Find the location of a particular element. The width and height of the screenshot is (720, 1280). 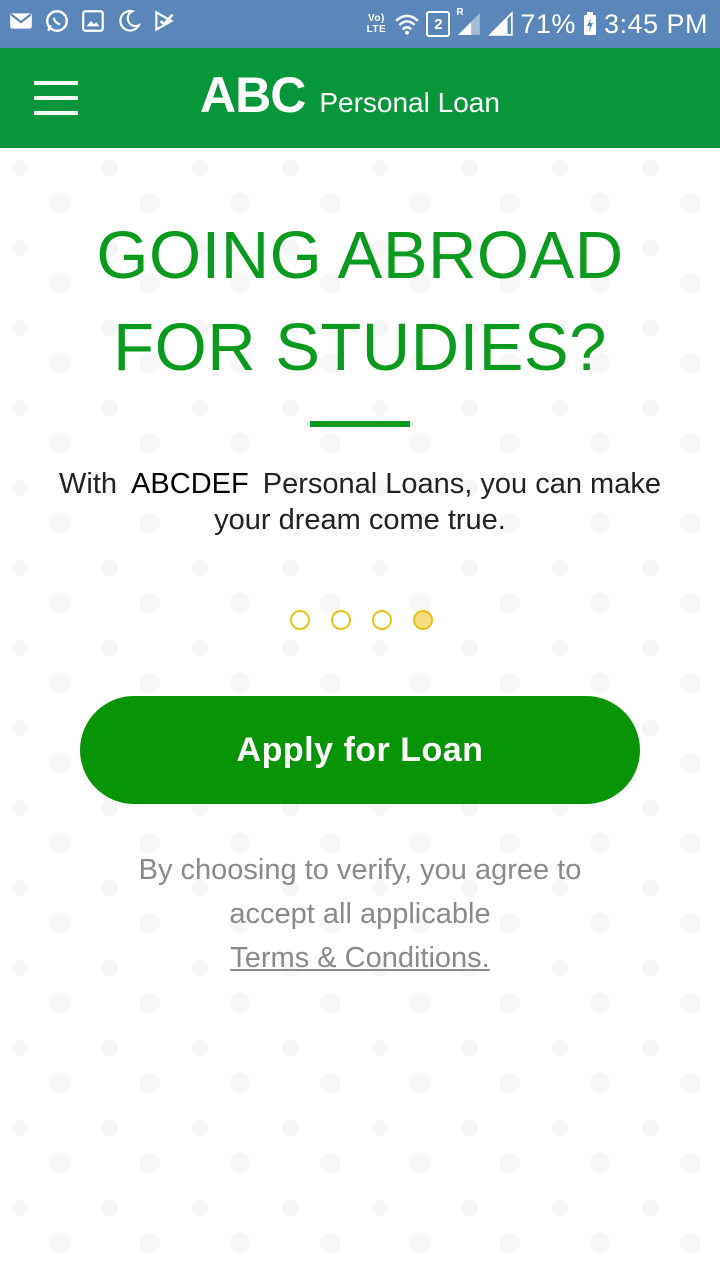

battery-charging-icon is located at coordinates (590, 24).